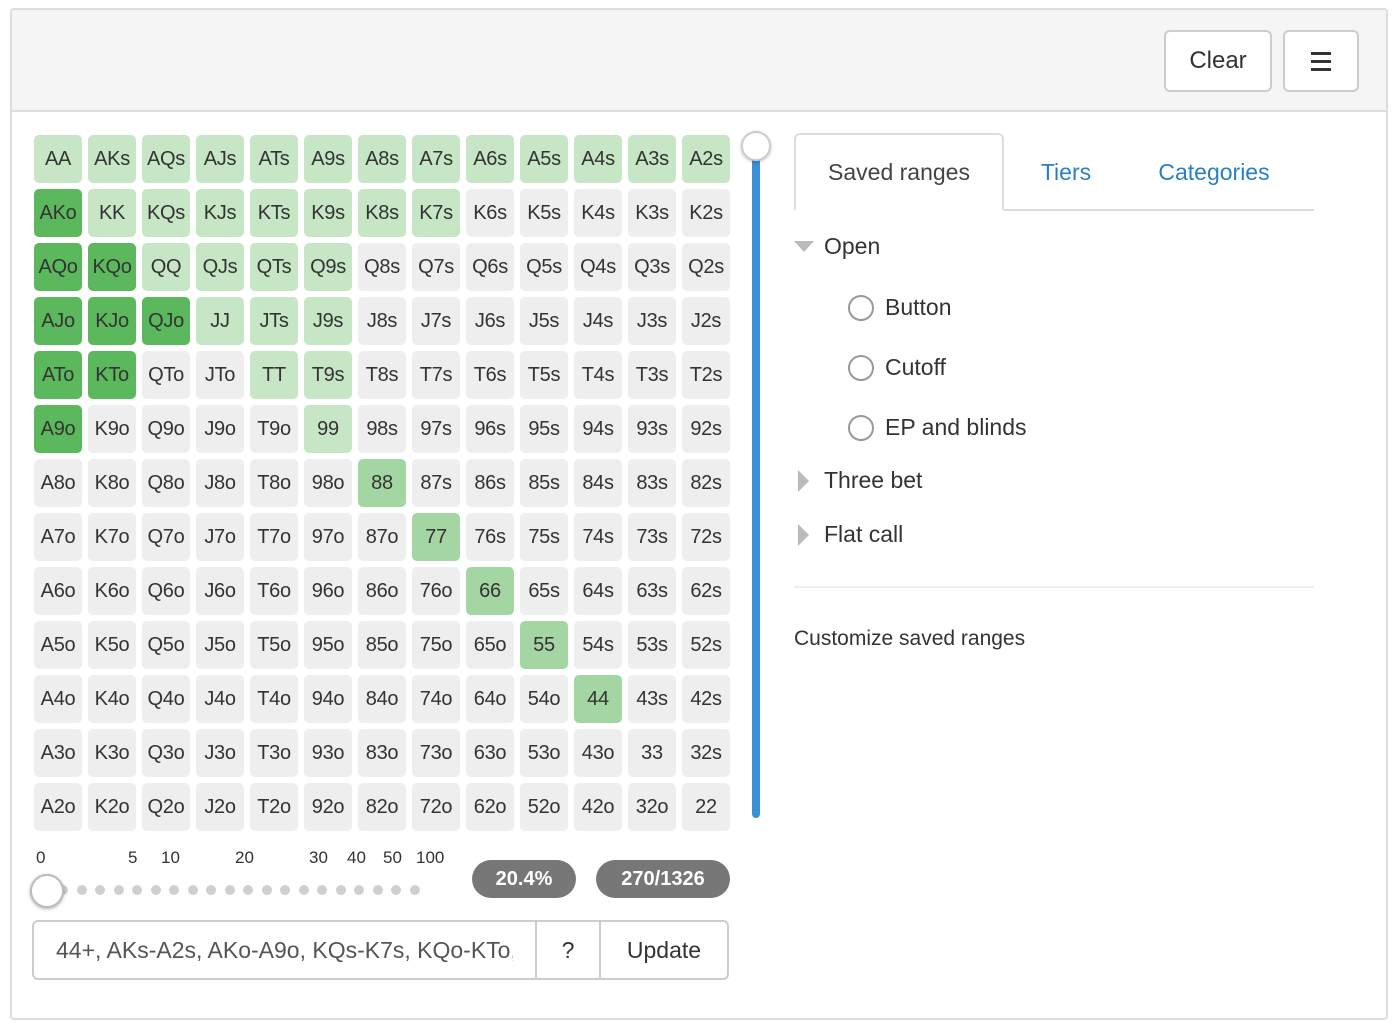  I want to click on hand-cell: QTs, so click(274, 267).